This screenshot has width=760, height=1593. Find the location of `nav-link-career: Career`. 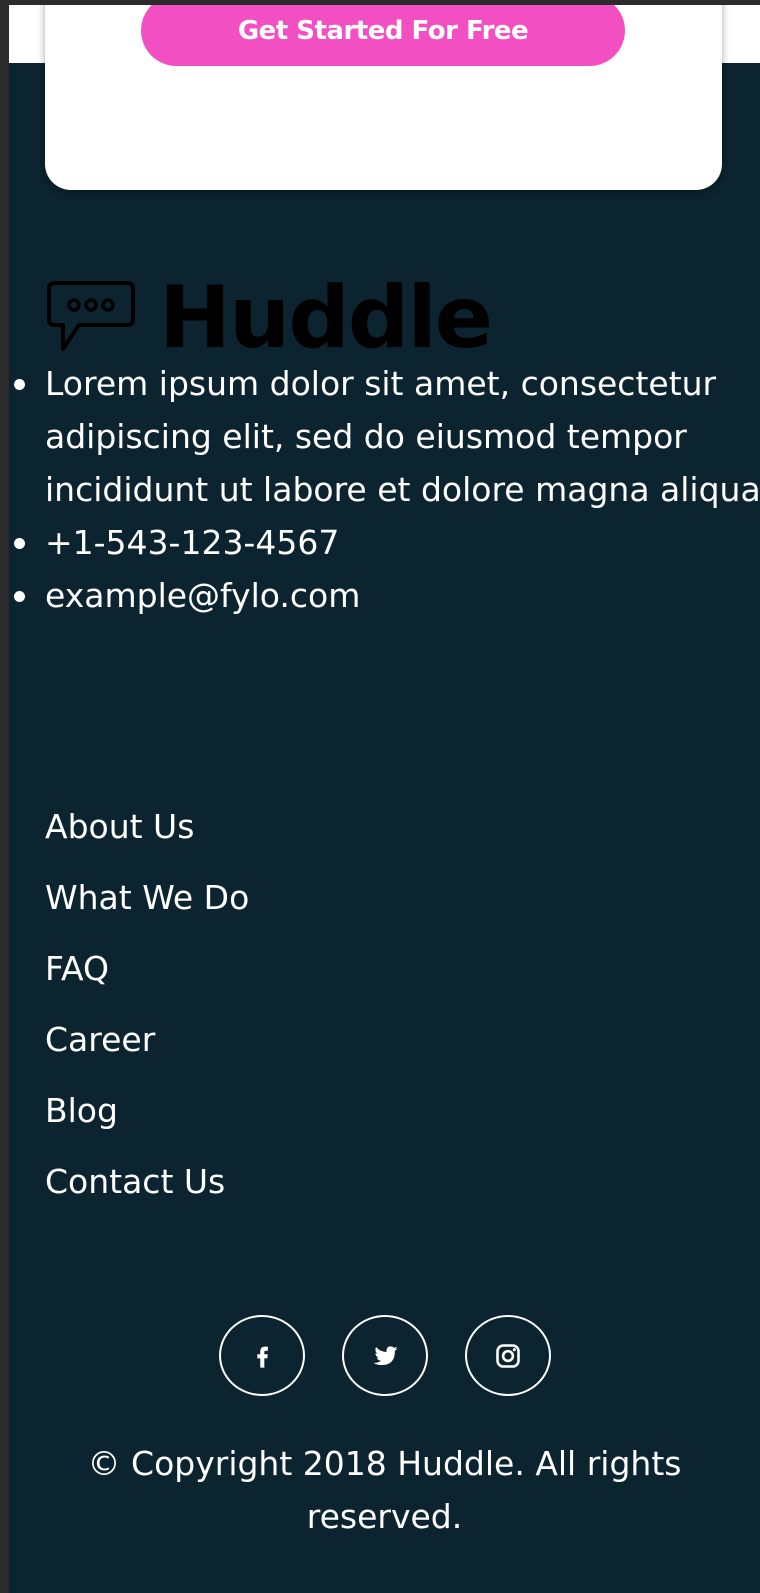

nav-link-career: Career is located at coordinates (147, 1039).